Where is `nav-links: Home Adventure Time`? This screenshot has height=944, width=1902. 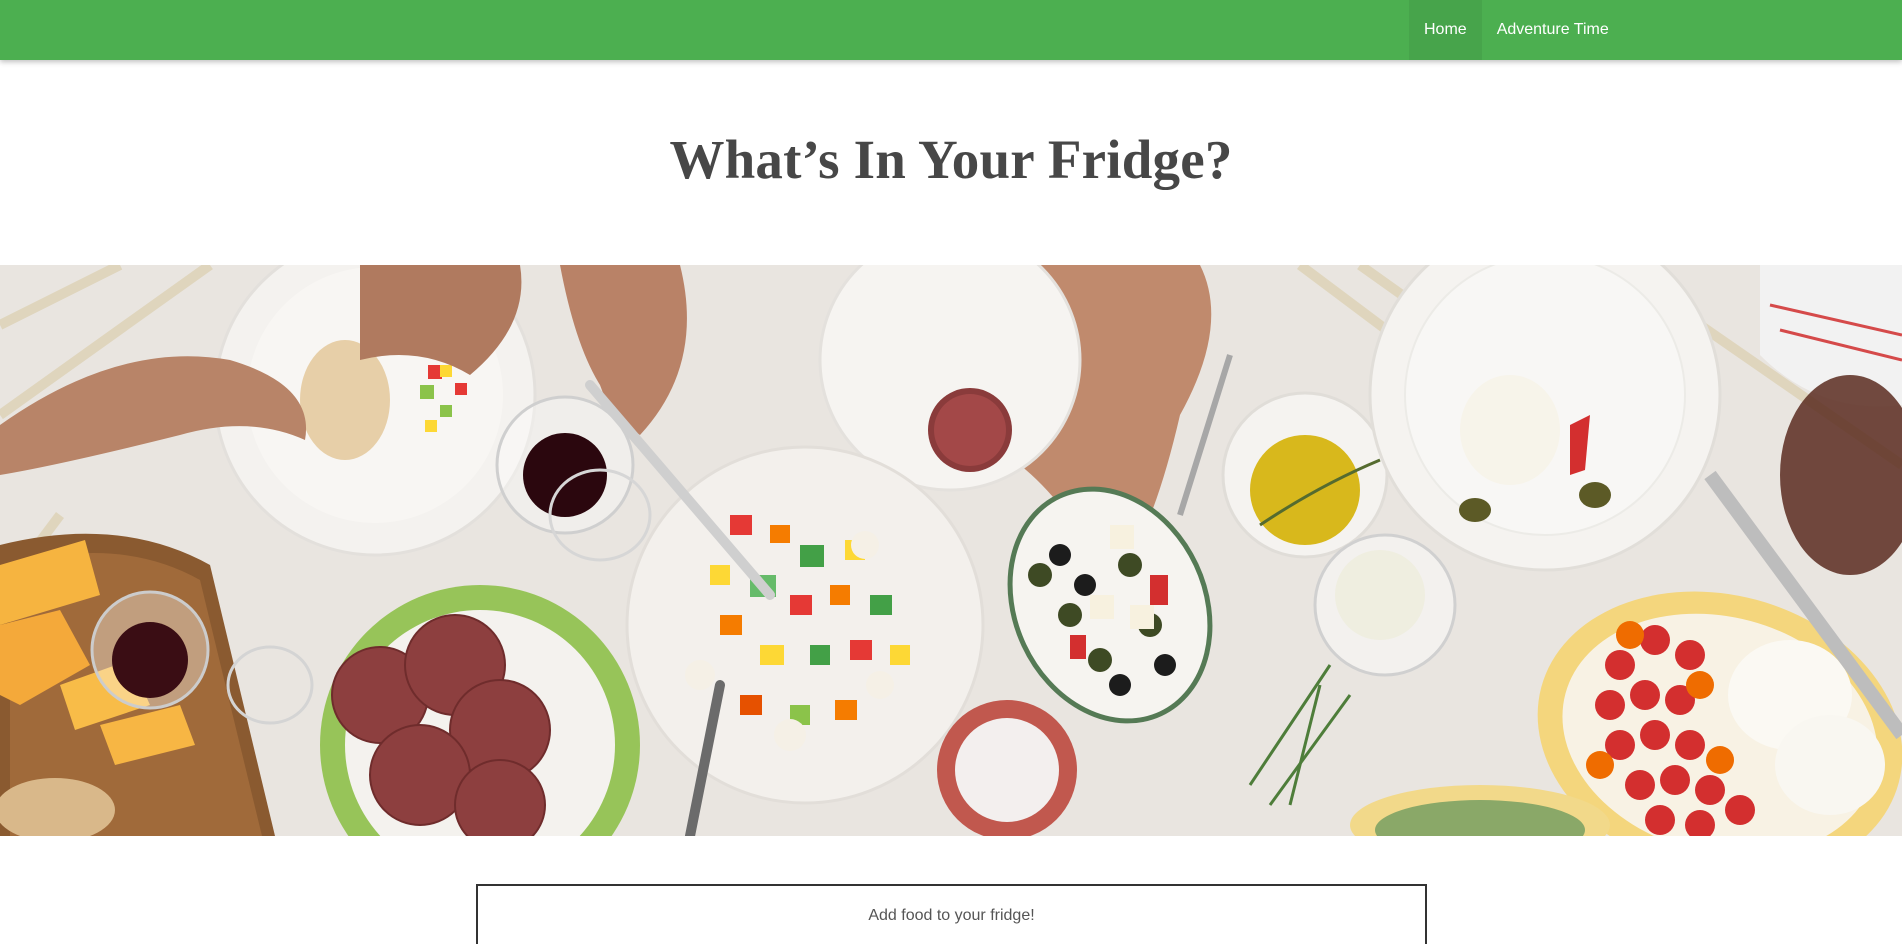
nav-links: Home Adventure Time is located at coordinates (1516, 30).